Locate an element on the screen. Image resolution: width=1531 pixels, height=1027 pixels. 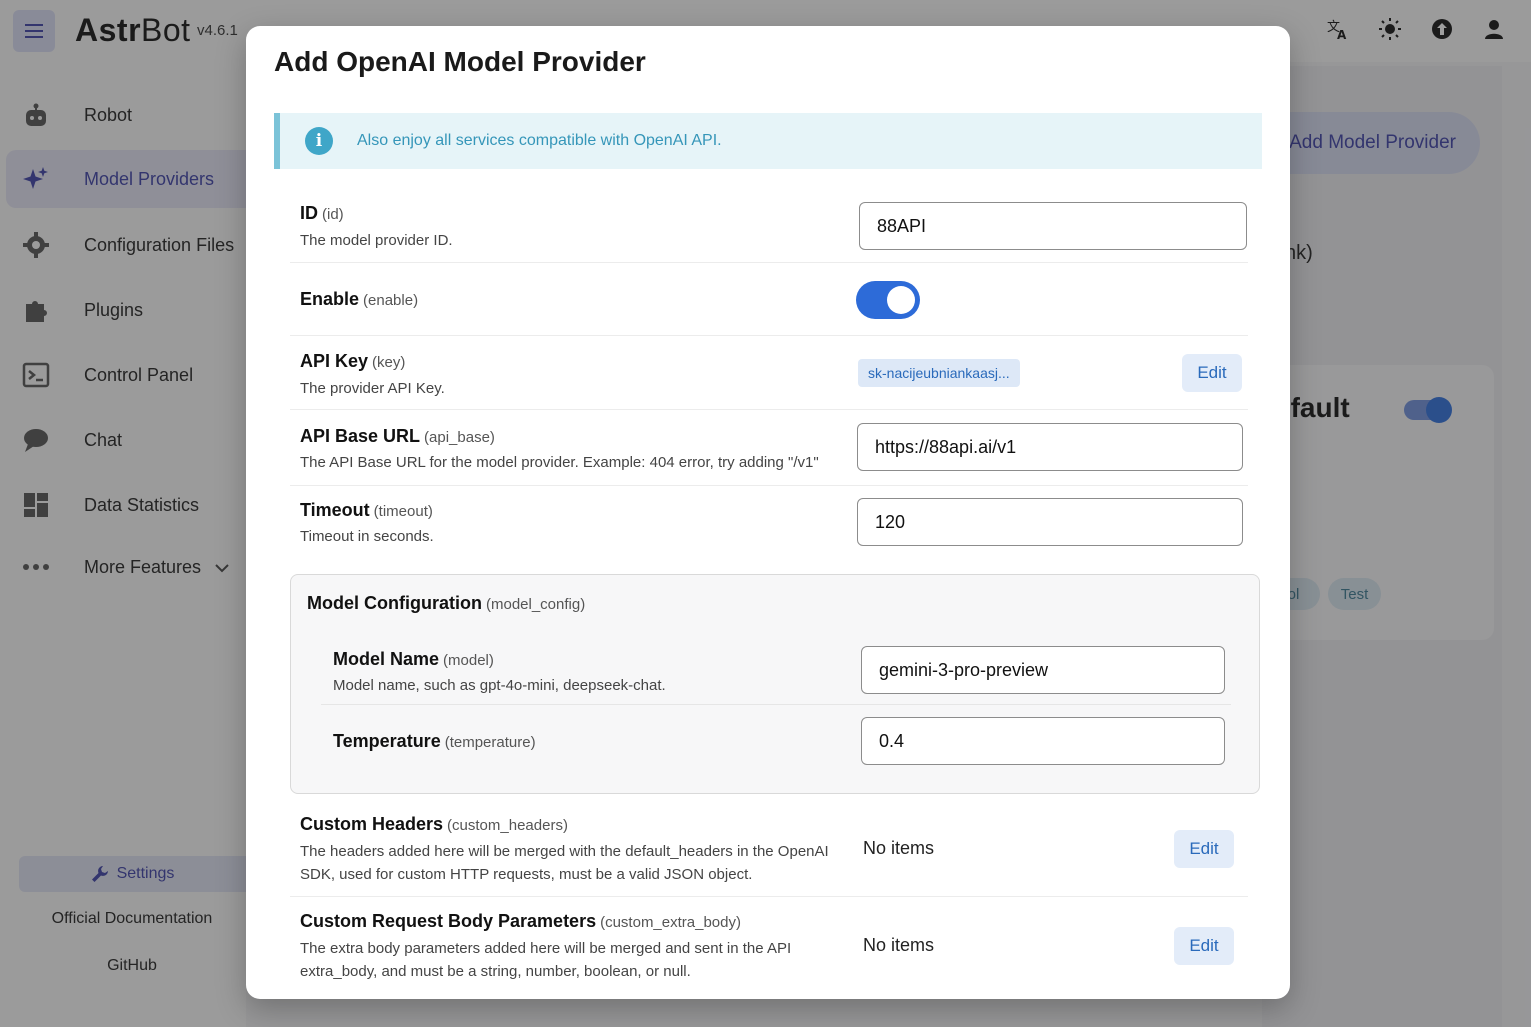
field-desc-timeout: Timeout in seconds. is located at coordinates (367, 536).